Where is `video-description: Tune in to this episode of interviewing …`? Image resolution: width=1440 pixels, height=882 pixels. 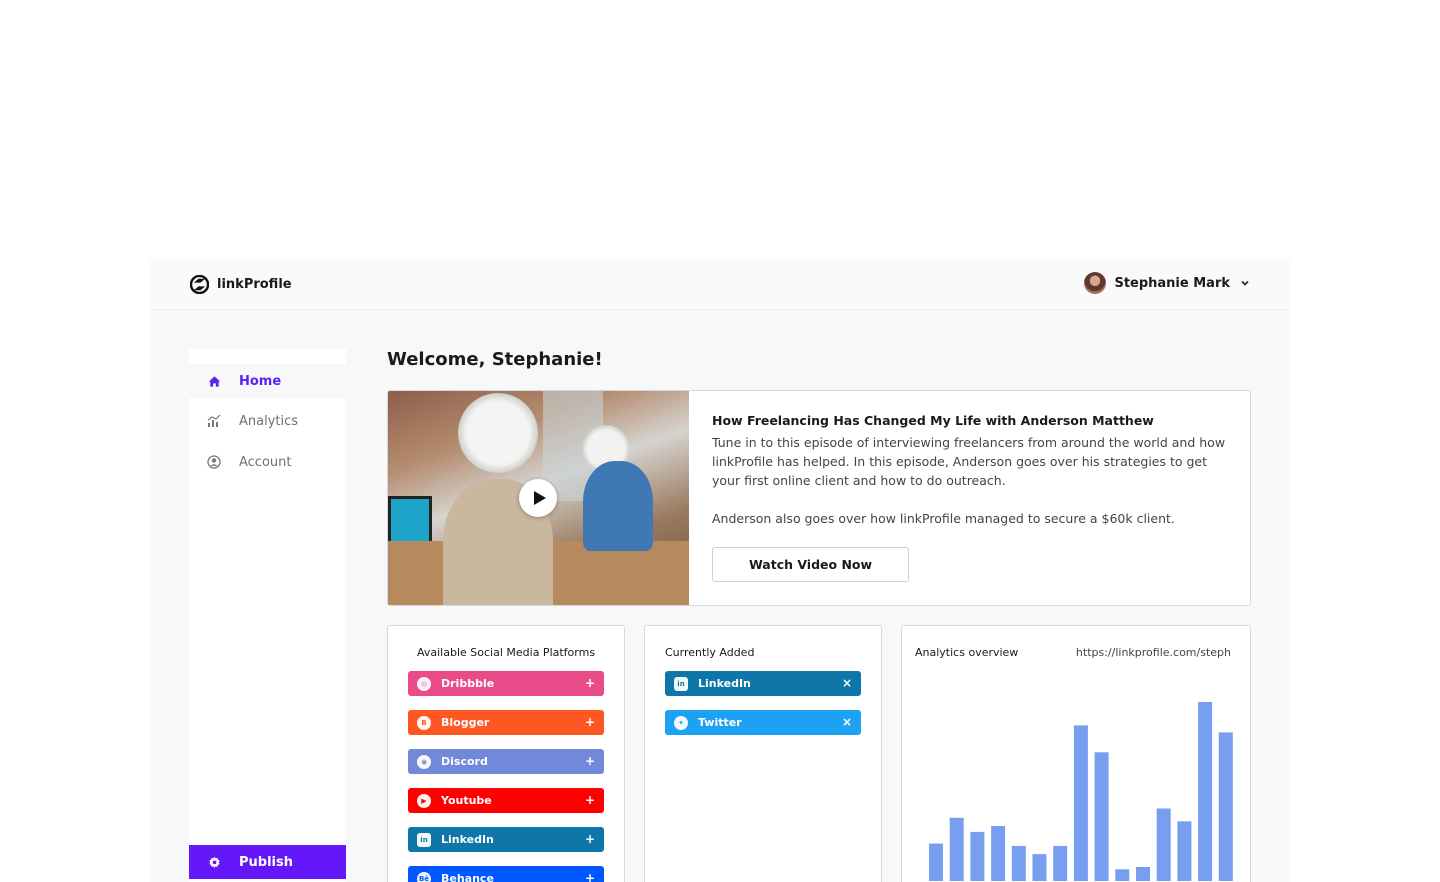 video-description: Tune in to this episode of interviewing … is located at coordinates (969, 461).